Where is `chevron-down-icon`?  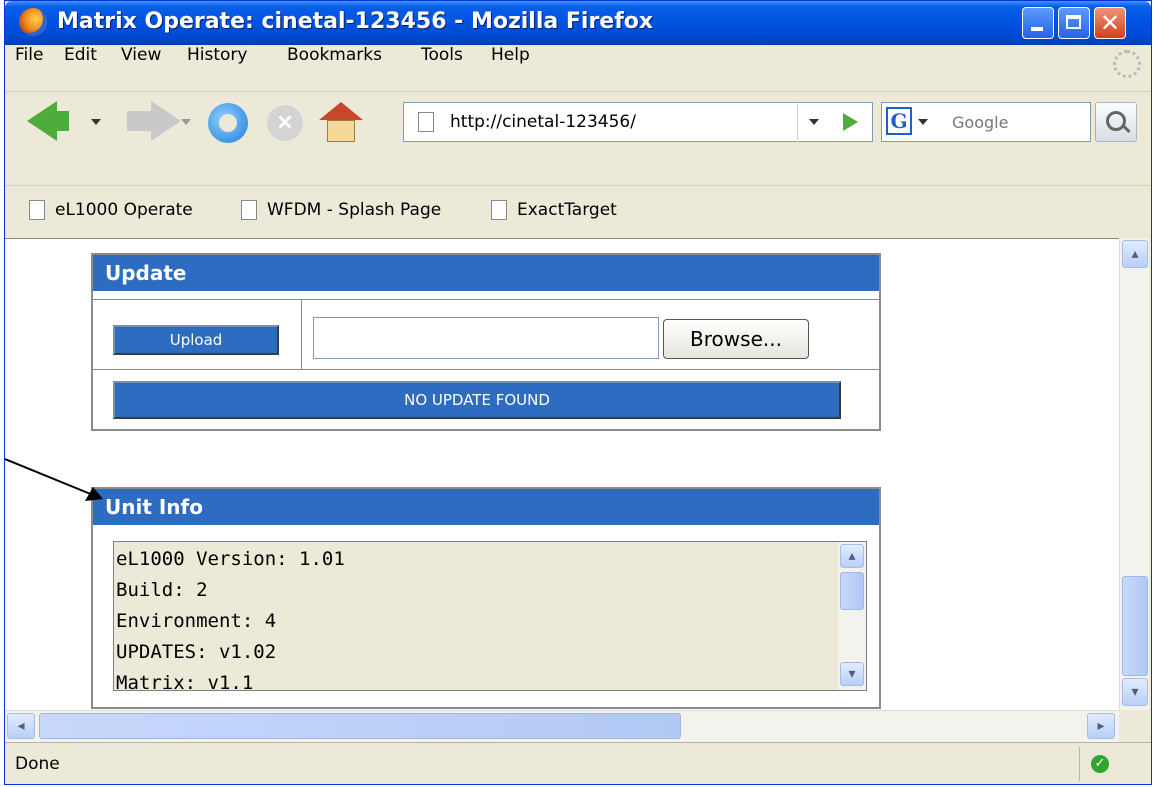 chevron-down-icon is located at coordinates (814, 122).